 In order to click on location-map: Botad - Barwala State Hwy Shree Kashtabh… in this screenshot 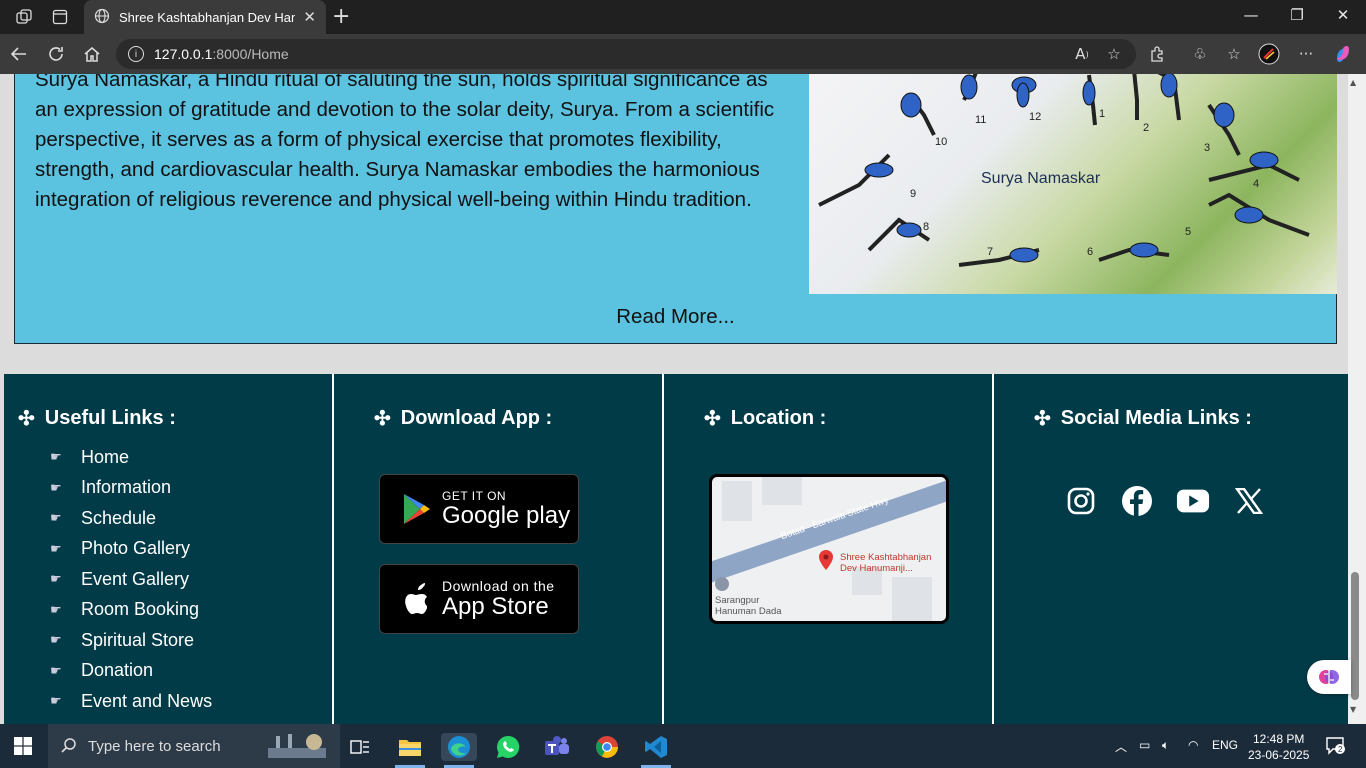, I will do `click(829, 549)`.